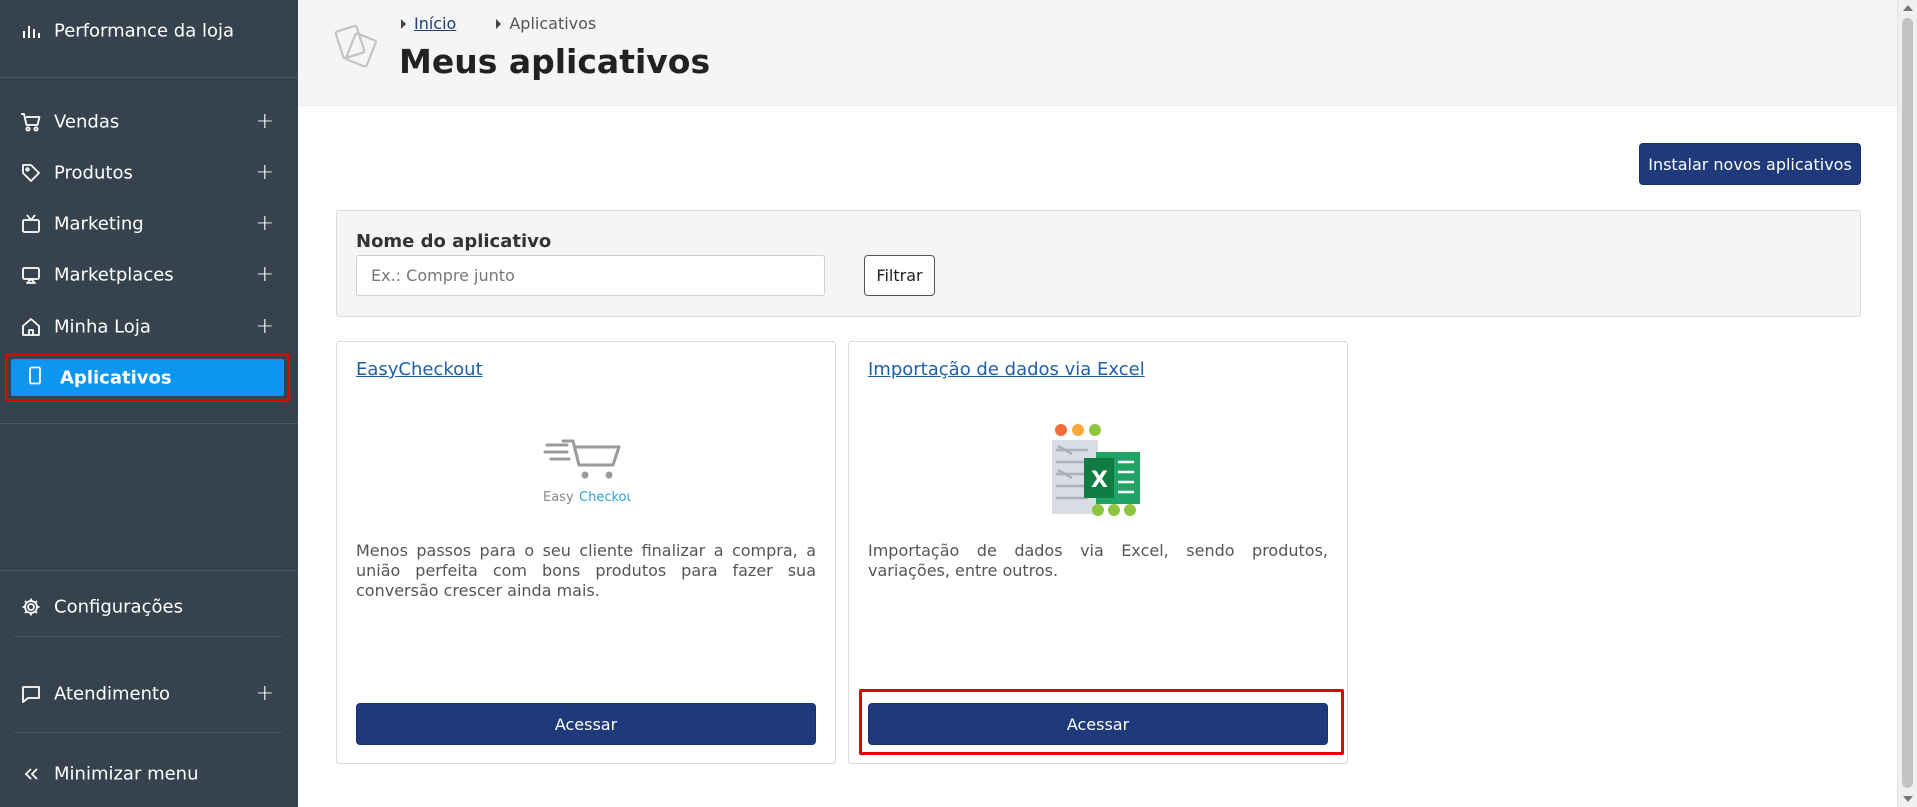 The height and width of the screenshot is (807, 1917). What do you see at coordinates (149, 173) in the screenshot?
I see `sidebar-item-produtos: Produtos +` at bounding box center [149, 173].